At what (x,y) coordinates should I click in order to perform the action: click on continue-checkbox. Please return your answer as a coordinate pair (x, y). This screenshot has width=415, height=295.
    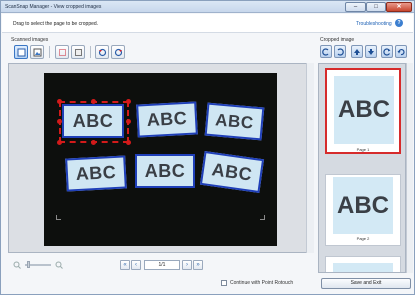
    Looking at the image, I should click on (224, 283).